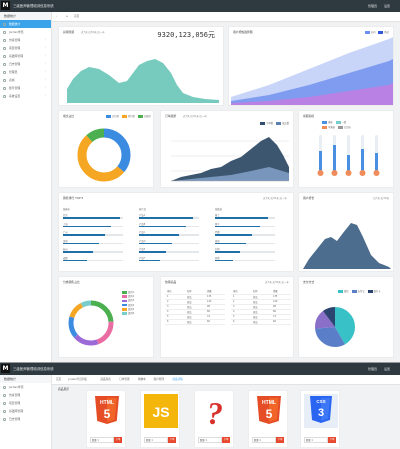 The image size is (400, 449). What do you see at coordinates (25, 379) in the screenshot?
I see `sidebar-header-2: 数据统计` at bounding box center [25, 379].